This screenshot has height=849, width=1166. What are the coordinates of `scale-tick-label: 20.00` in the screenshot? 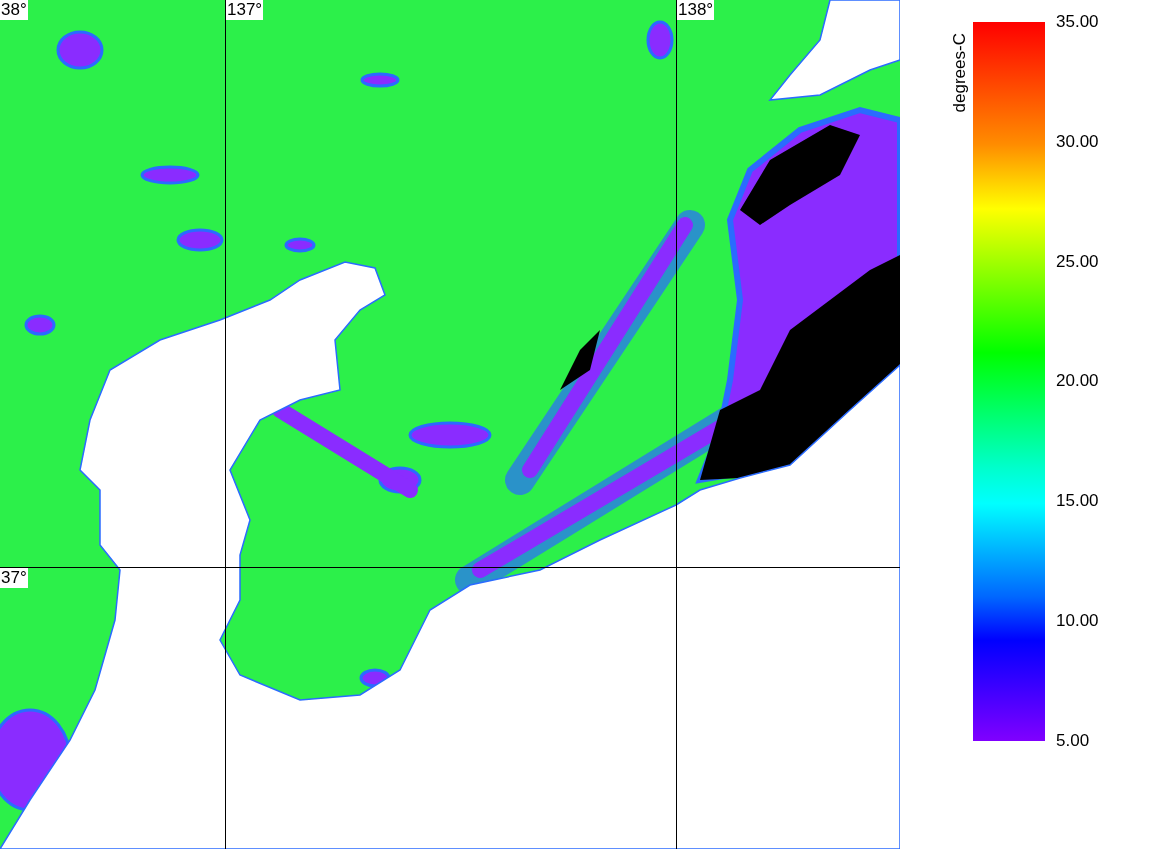 It's located at (1077, 381).